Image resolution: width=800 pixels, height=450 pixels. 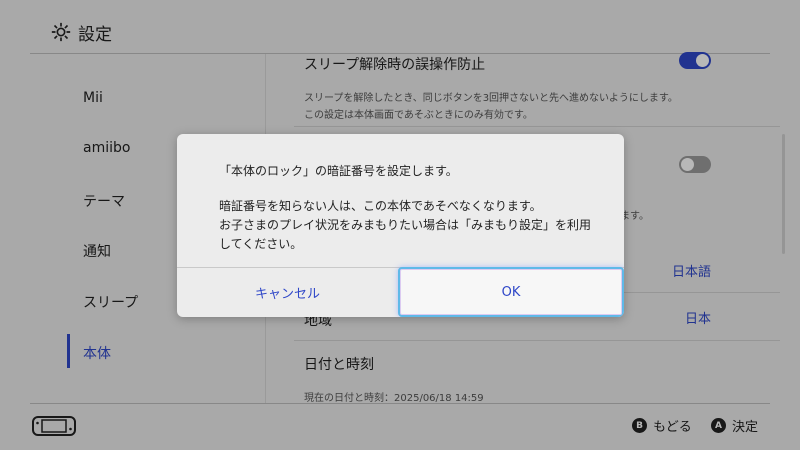 I want to click on dialog-message: 「本体のロック」の暗証番号を設定します。, so click(x=338, y=171).